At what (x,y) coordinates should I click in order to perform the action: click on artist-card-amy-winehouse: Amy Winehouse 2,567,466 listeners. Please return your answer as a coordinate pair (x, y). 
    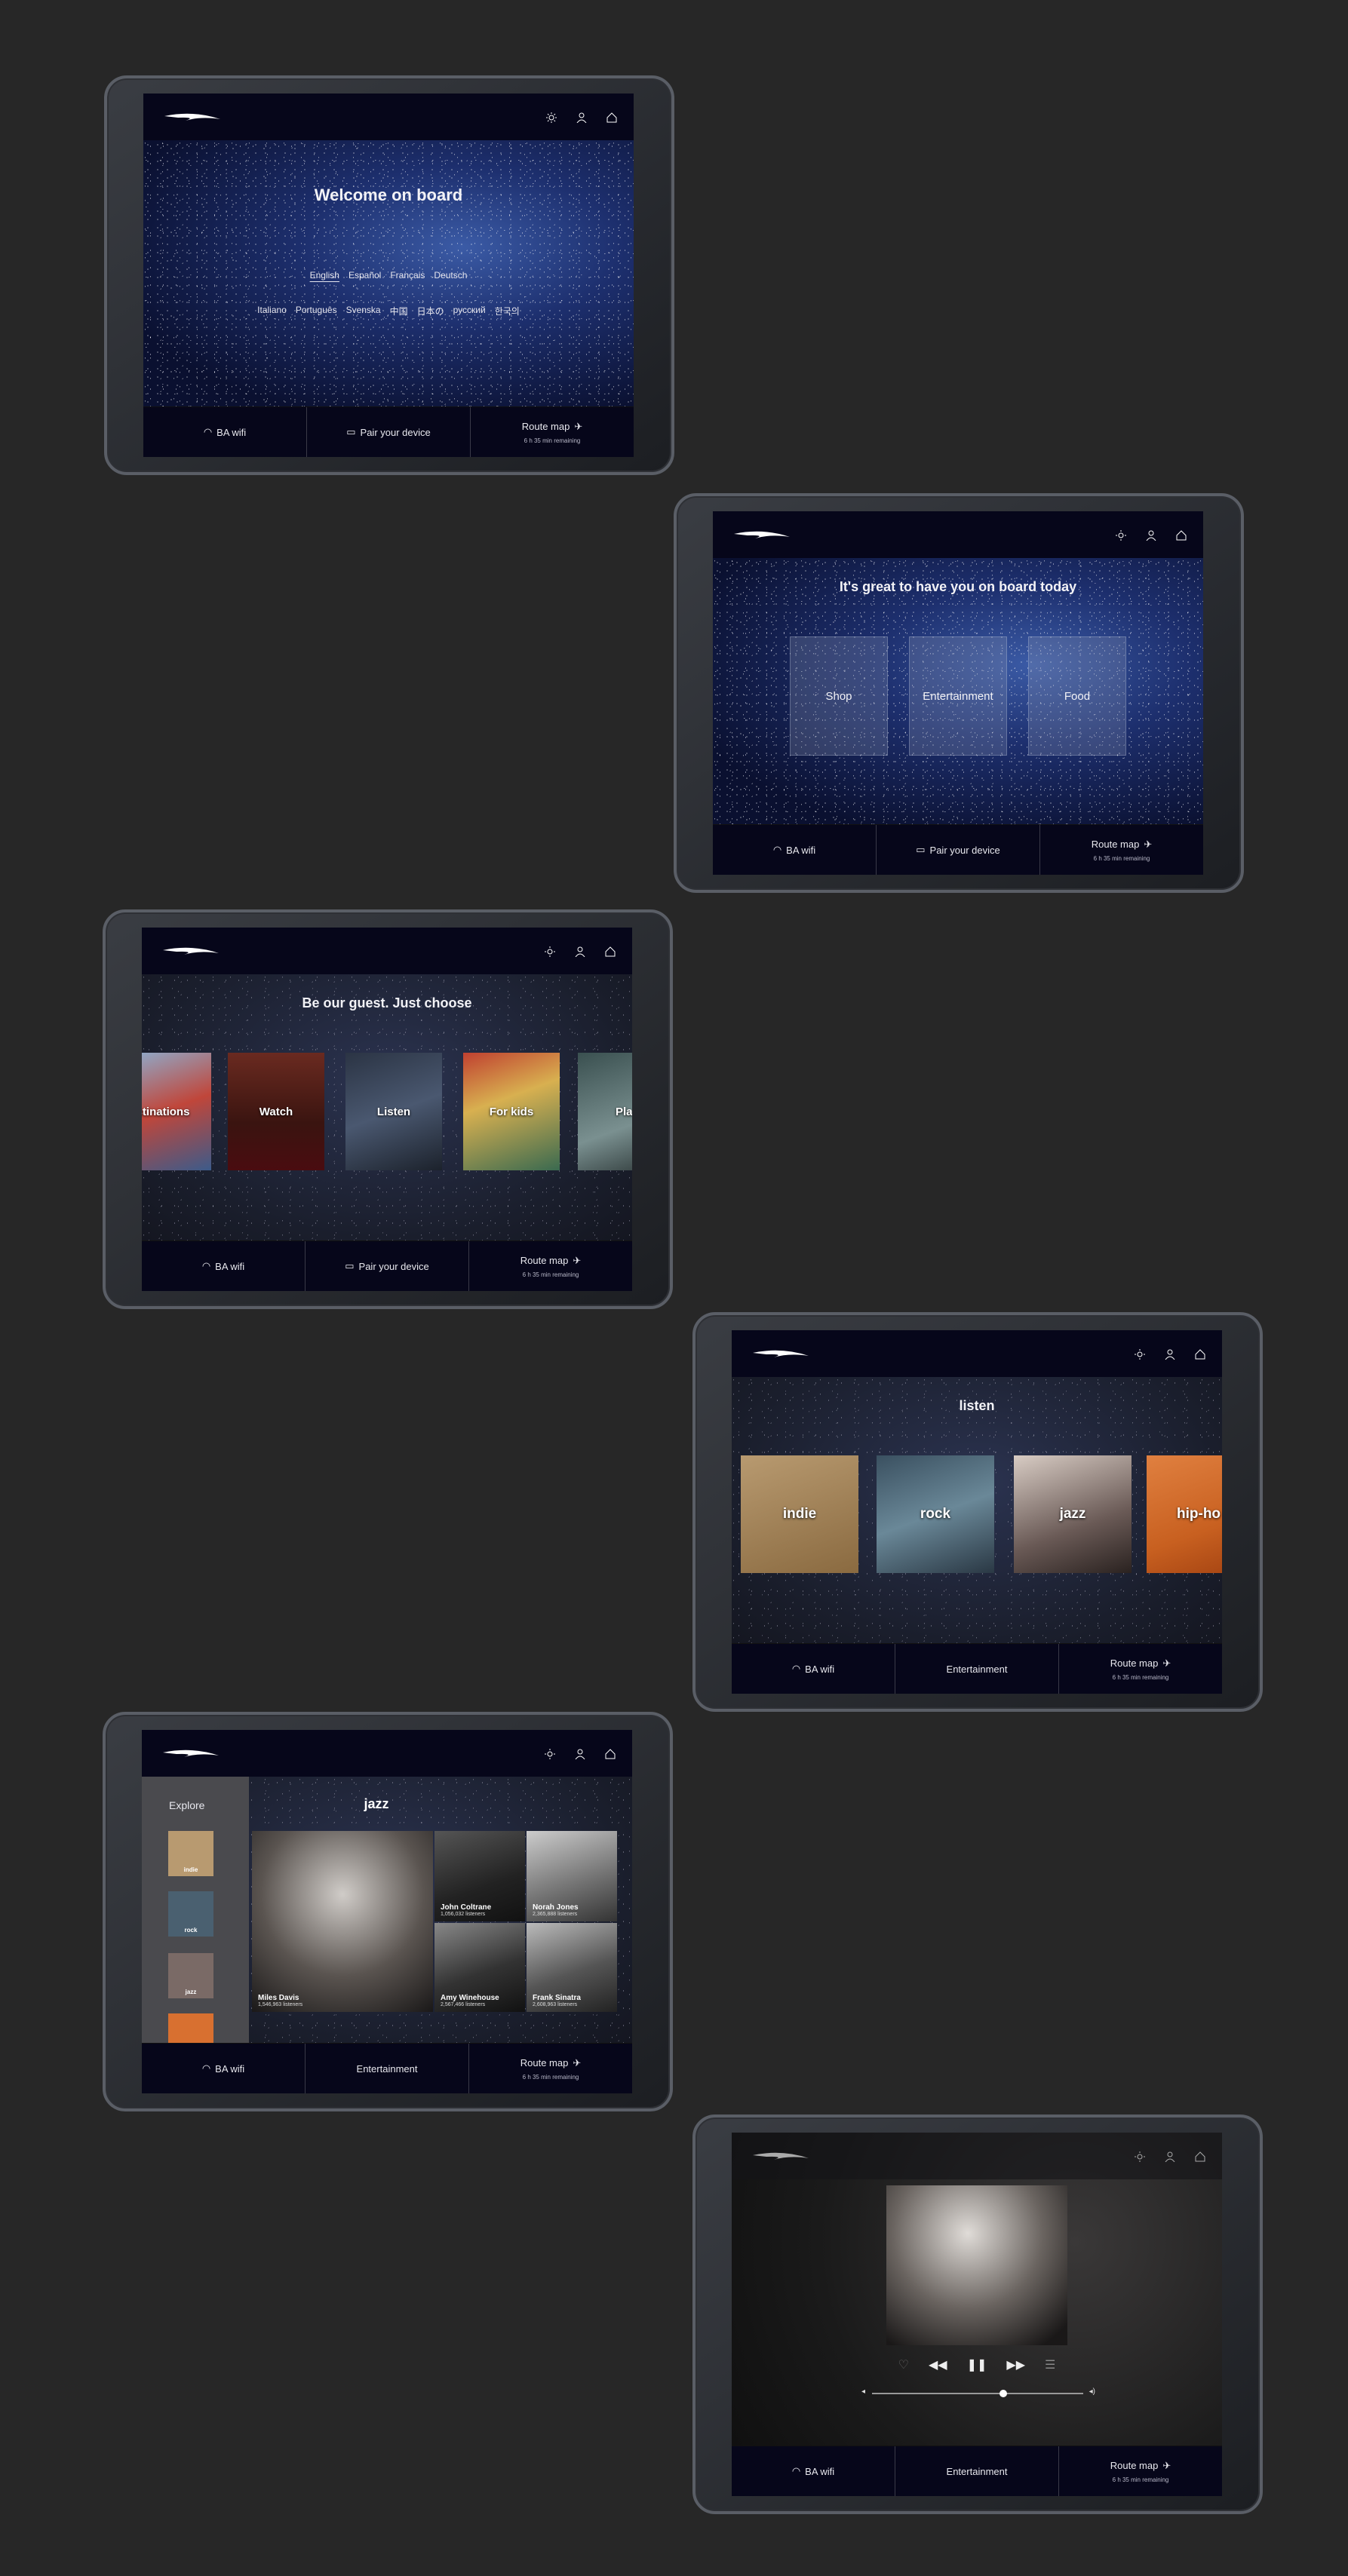
    Looking at the image, I should click on (479, 1967).